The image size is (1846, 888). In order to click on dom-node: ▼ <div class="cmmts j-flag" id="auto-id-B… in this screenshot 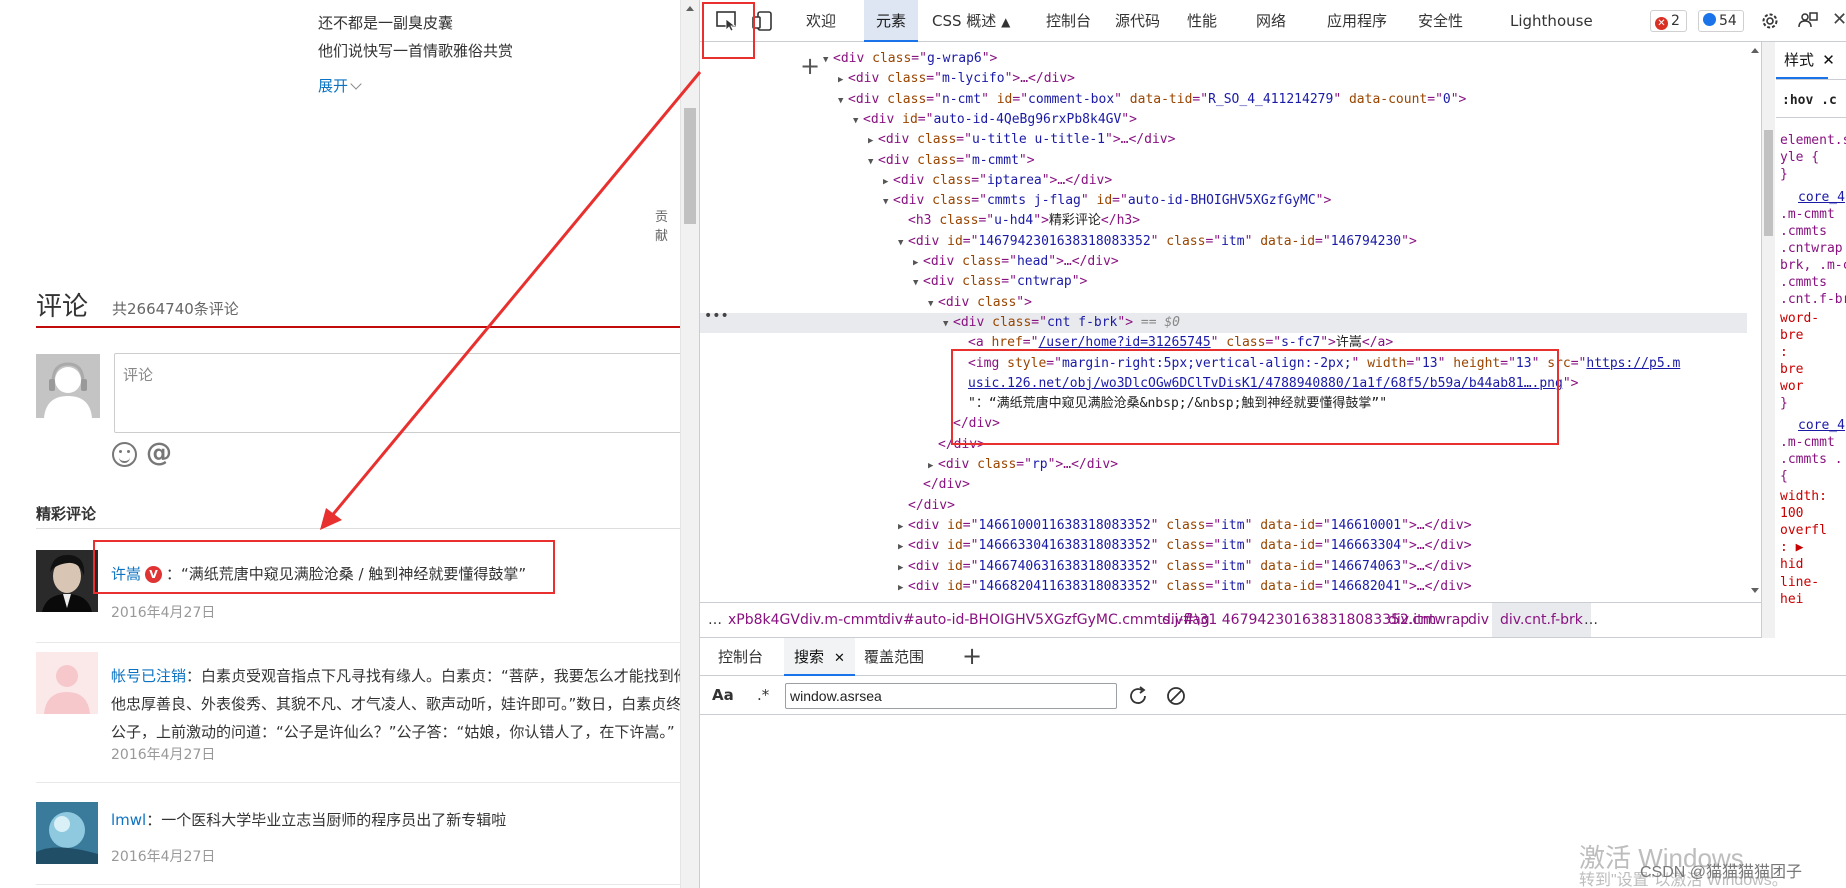, I will do `click(1223, 201)`.